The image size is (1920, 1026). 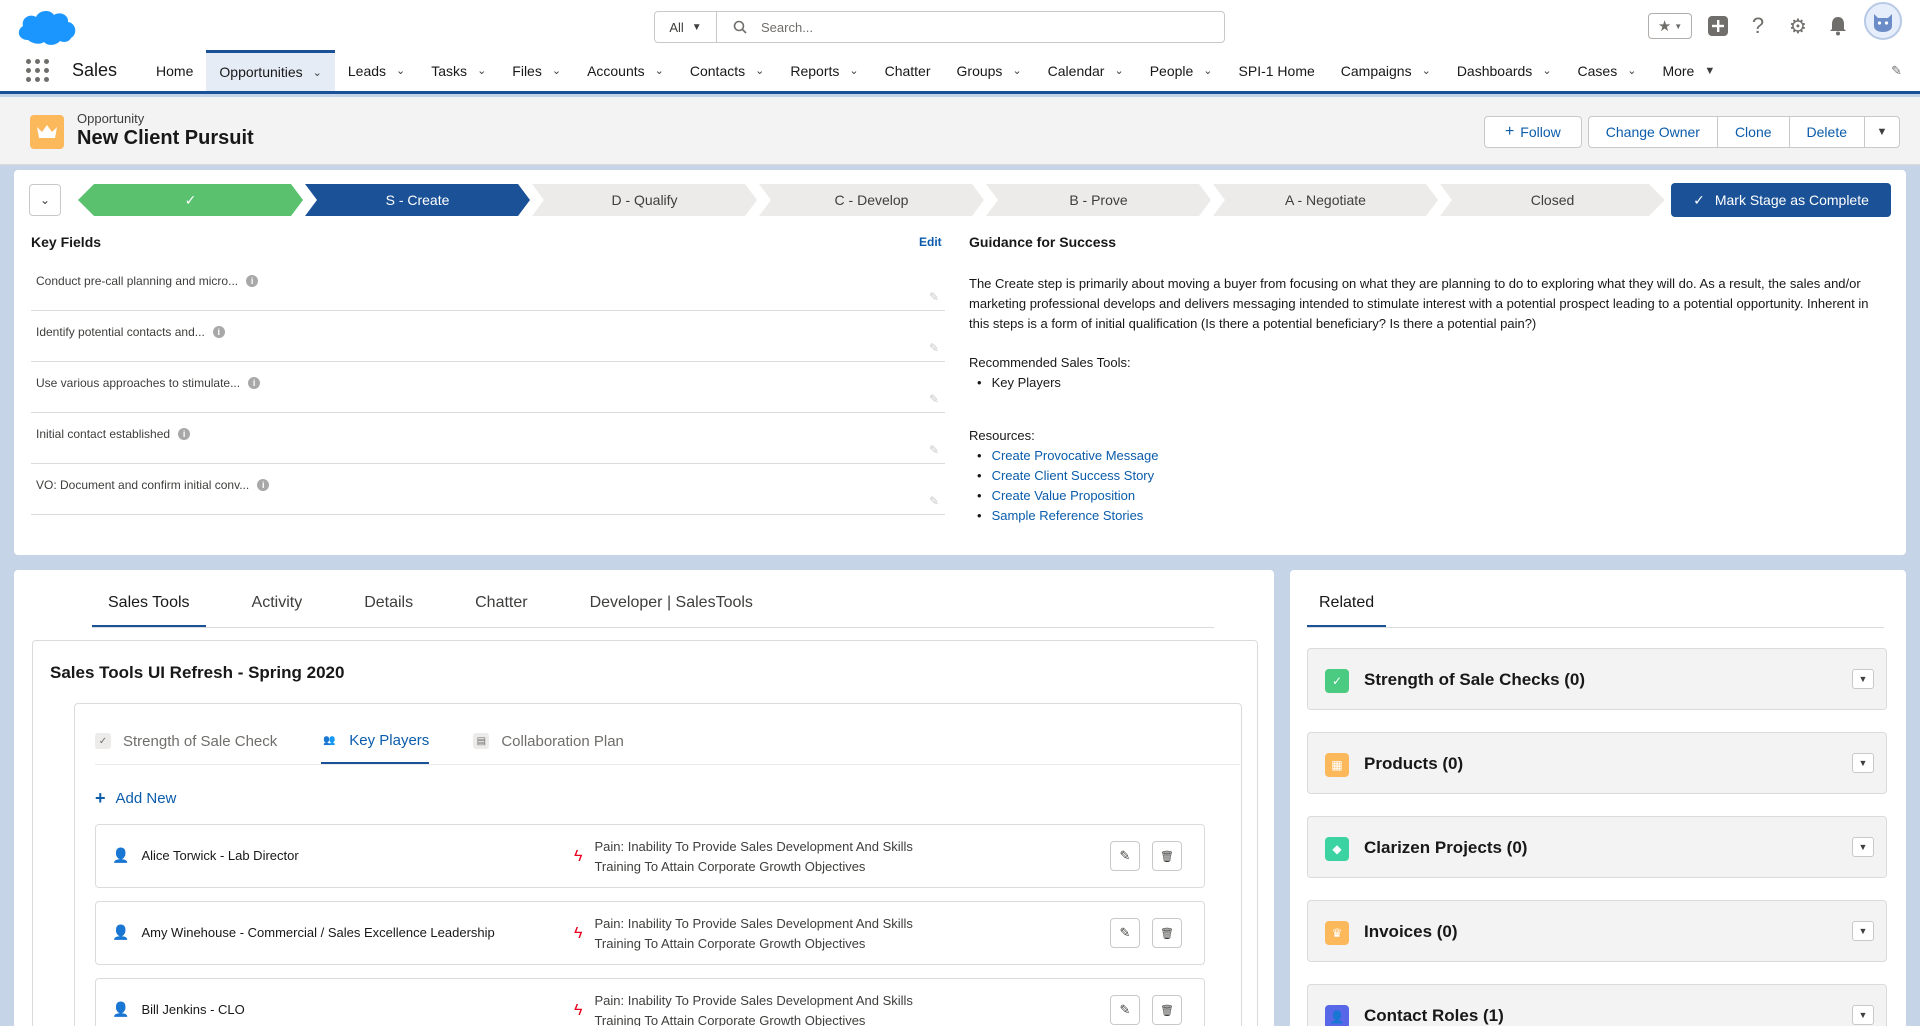 What do you see at coordinates (270, 70) in the screenshot?
I see `nav-item-opportunities: Opportunities ⌄` at bounding box center [270, 70].